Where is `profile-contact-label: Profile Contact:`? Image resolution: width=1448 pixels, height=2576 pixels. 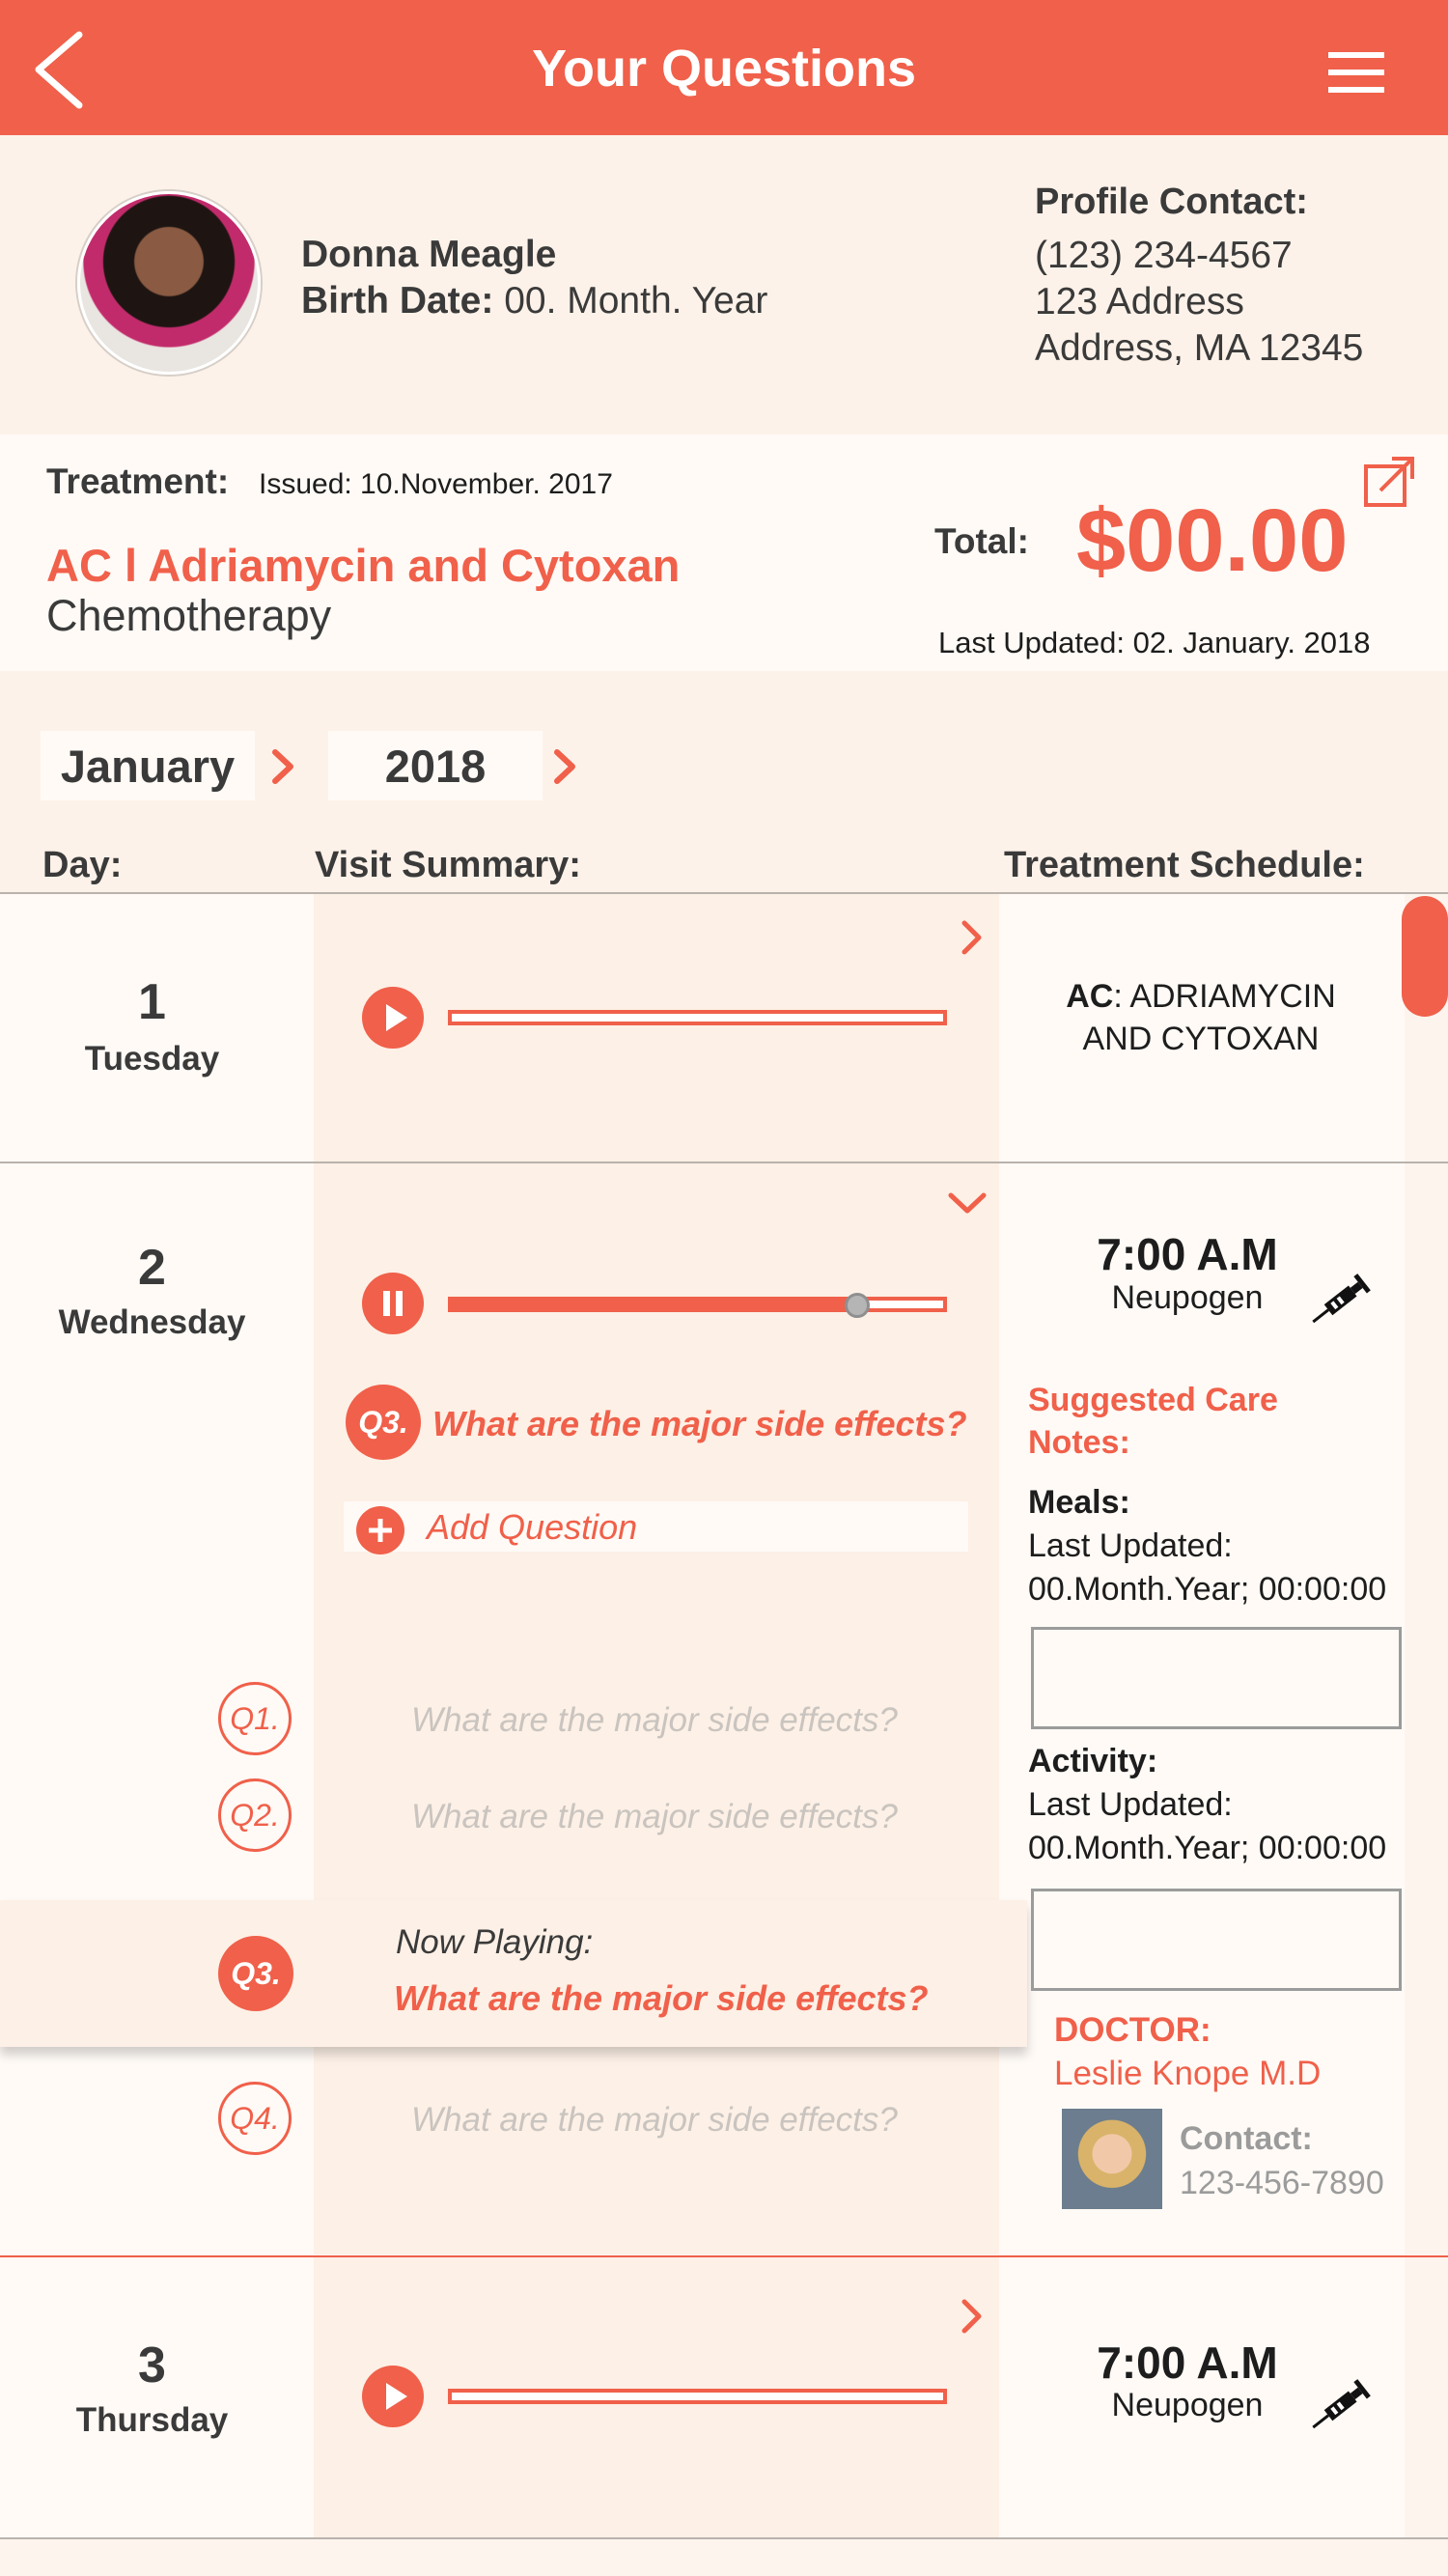 profile-contact-label: Profile Contact: is located at coordinates (1171, 202).